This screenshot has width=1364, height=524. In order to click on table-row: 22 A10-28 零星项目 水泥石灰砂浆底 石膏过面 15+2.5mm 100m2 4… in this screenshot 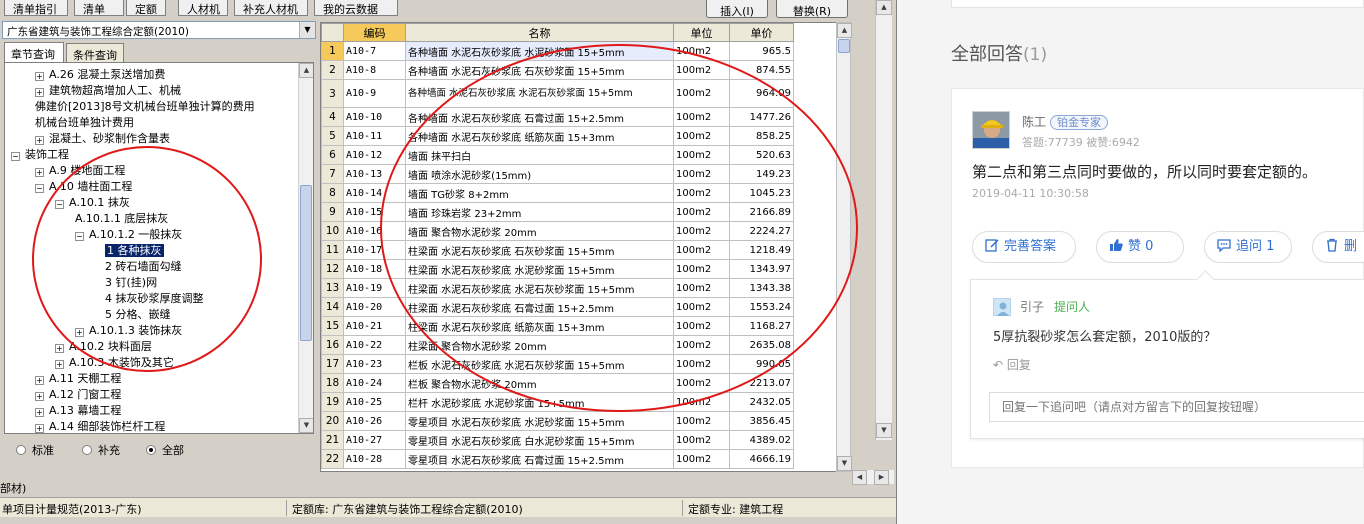, I will do `click(557, 459)`.